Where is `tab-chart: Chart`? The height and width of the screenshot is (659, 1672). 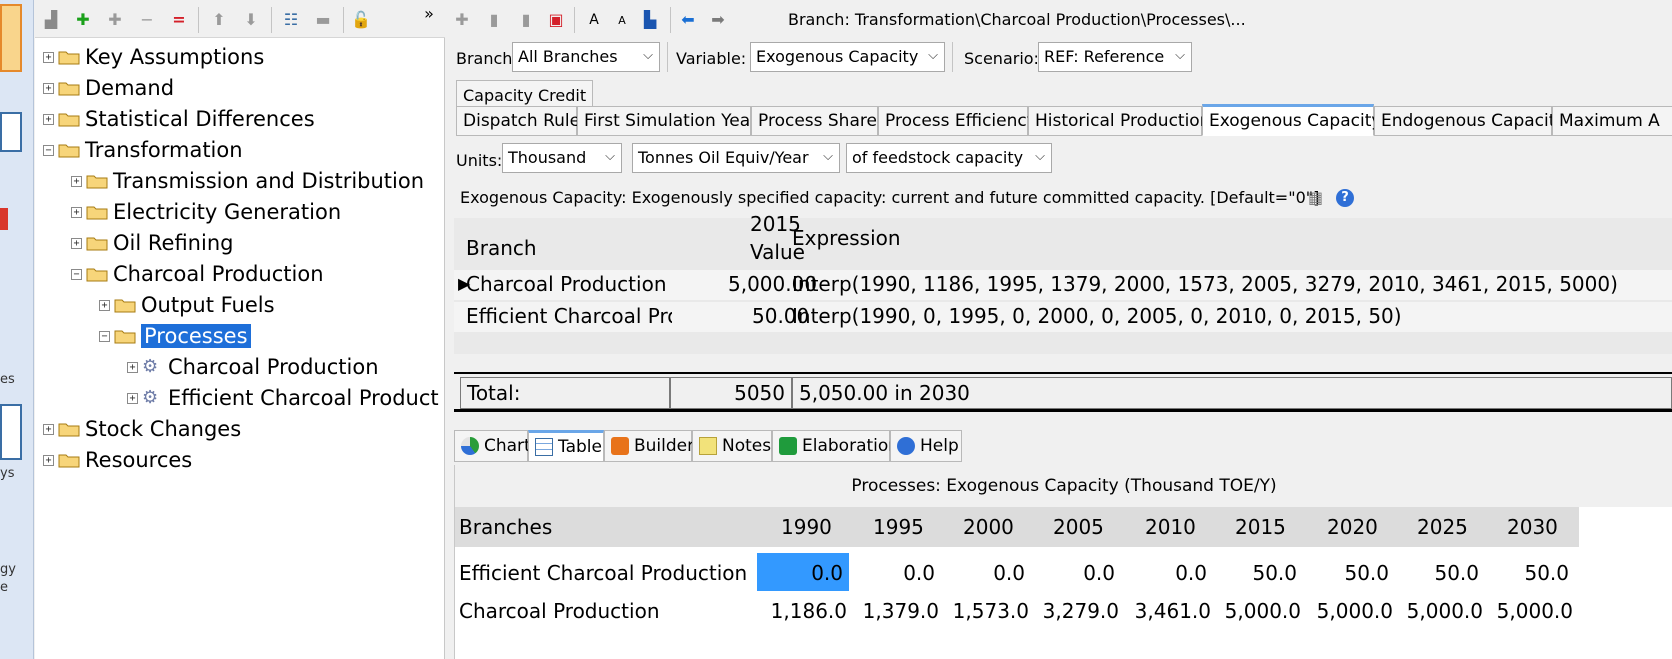
tab-chart: Chart is located at coordinates (492, 446).